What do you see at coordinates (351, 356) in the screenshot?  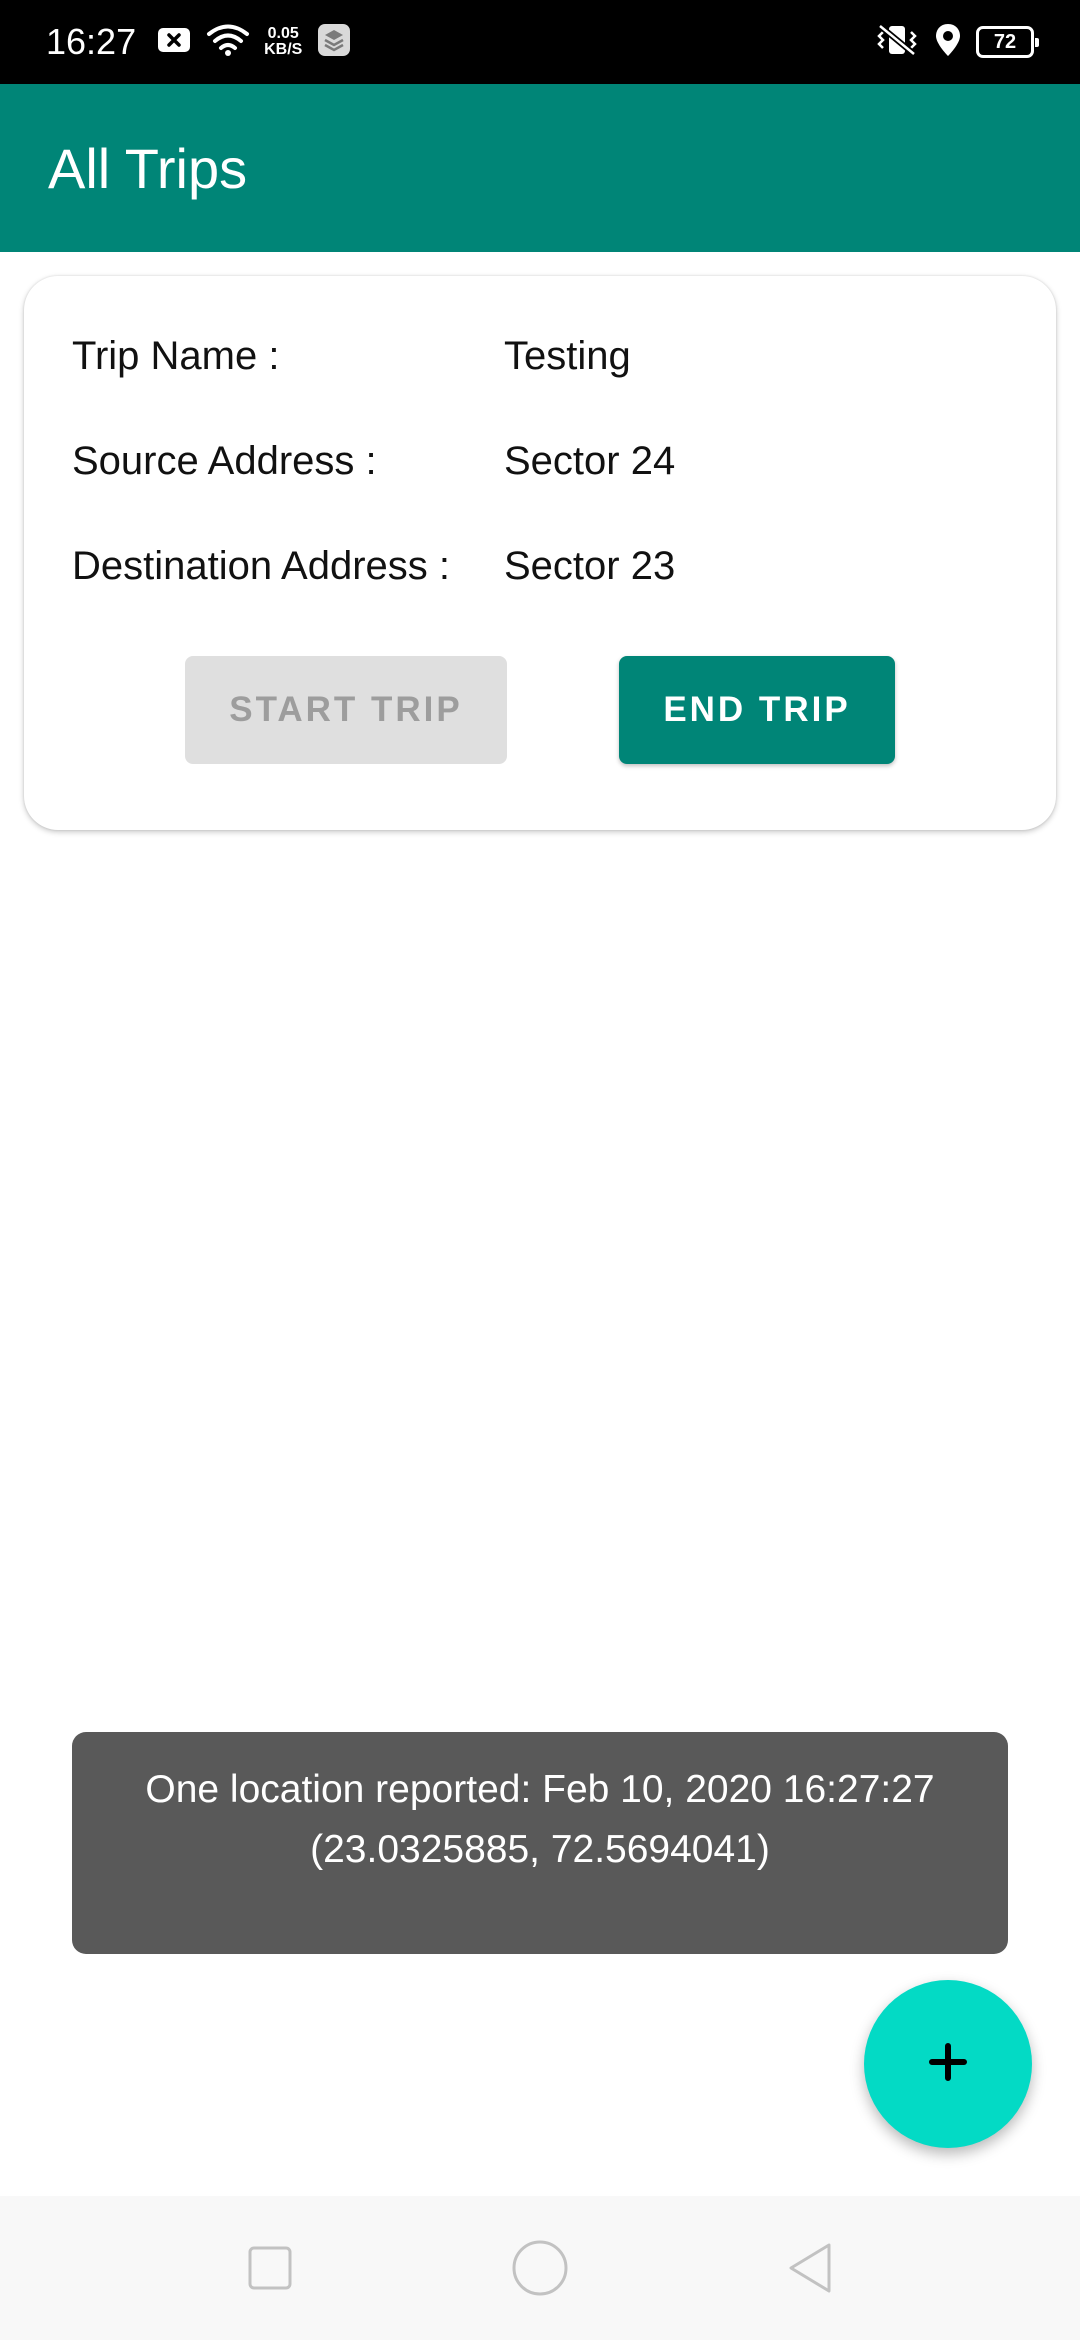 I see `trip-name-row: Trip Name : Testing` at bounding box center [351, 356].